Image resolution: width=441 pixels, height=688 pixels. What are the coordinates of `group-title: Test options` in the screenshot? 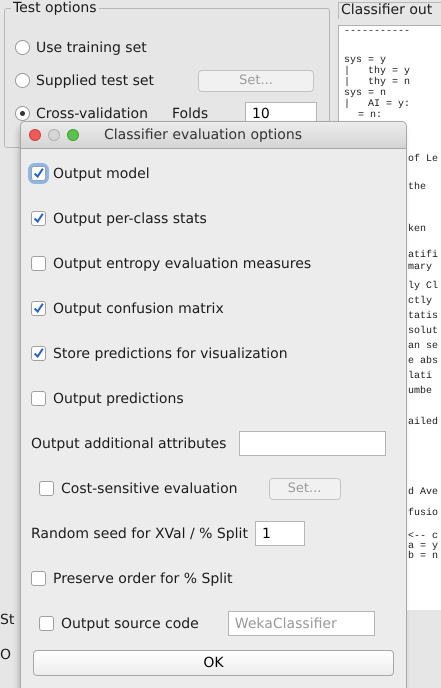 It's located at (55, 8).